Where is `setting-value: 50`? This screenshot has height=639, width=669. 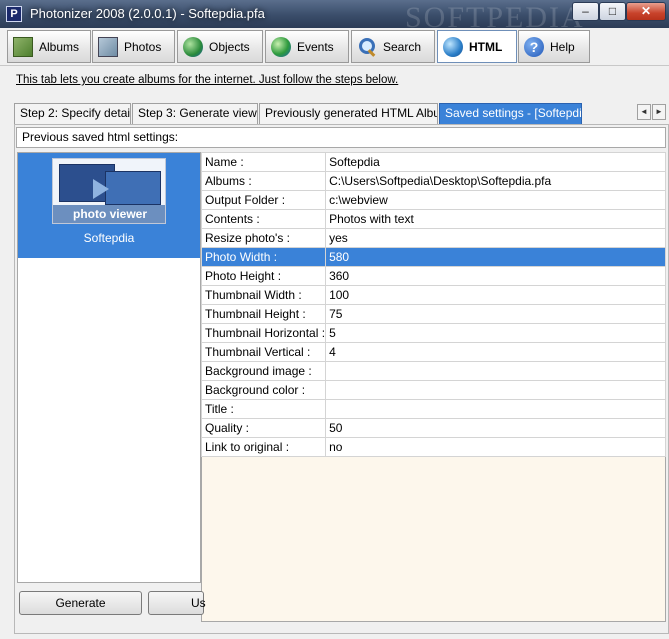
setting-value: 50 is located at coordinates (495, 428).